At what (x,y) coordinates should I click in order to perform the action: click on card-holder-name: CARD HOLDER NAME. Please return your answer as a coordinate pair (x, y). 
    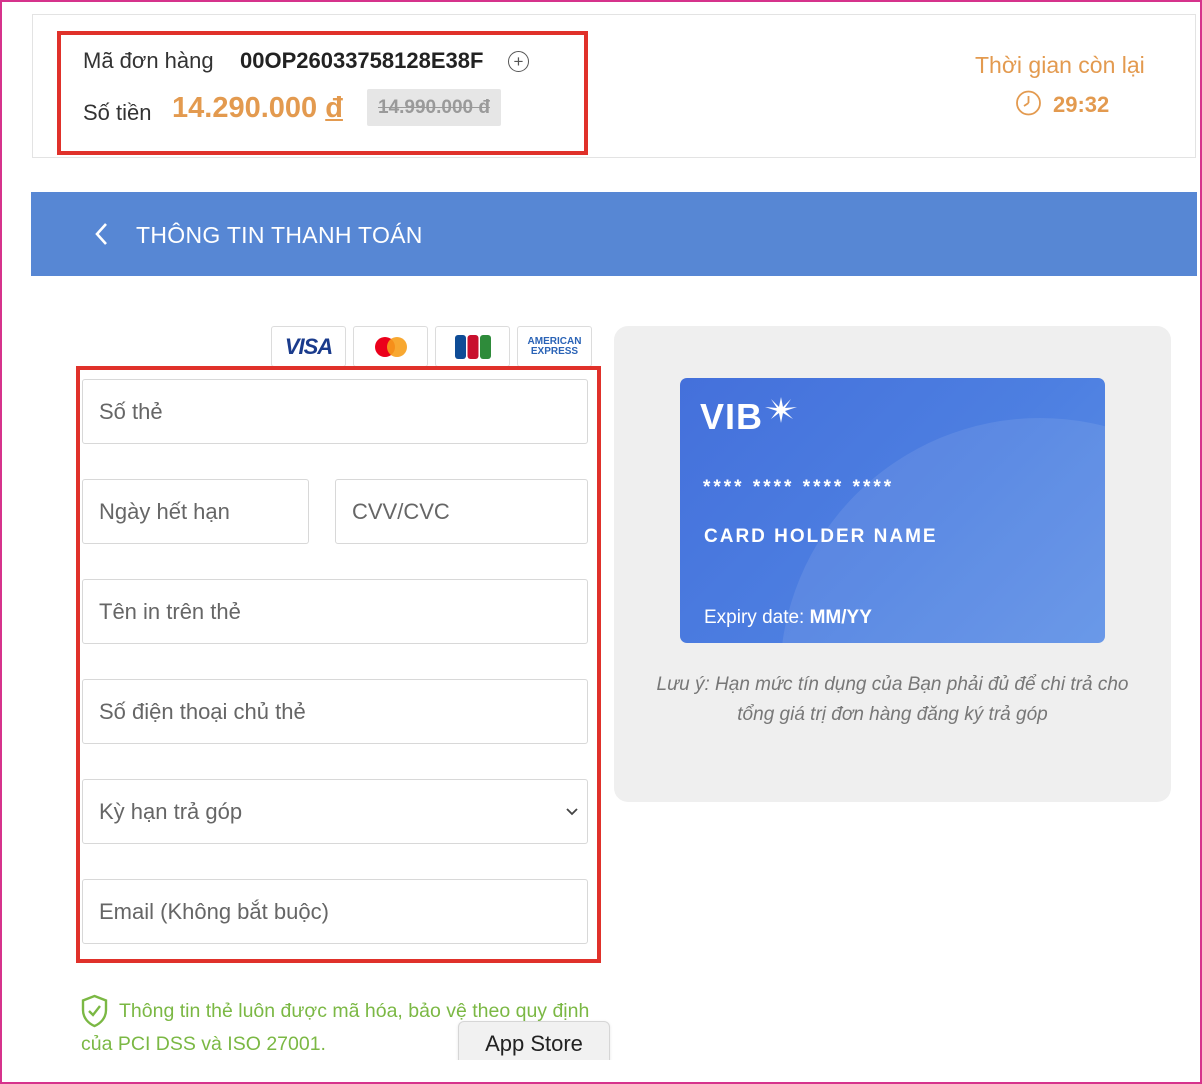
    Looking at the image, I should click on (821, 536).